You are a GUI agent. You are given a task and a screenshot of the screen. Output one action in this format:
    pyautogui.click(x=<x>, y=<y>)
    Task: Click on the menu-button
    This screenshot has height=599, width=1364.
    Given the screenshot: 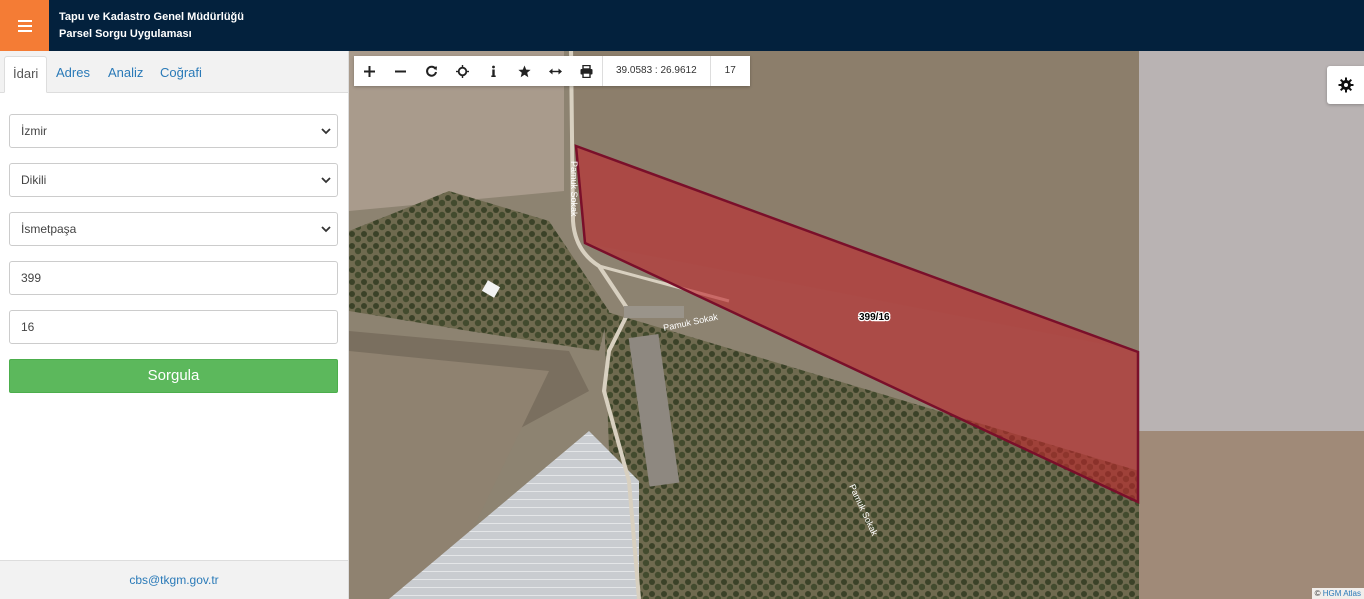 What is the action you would take?
    pyautogui.click(x=24, y=25)
    